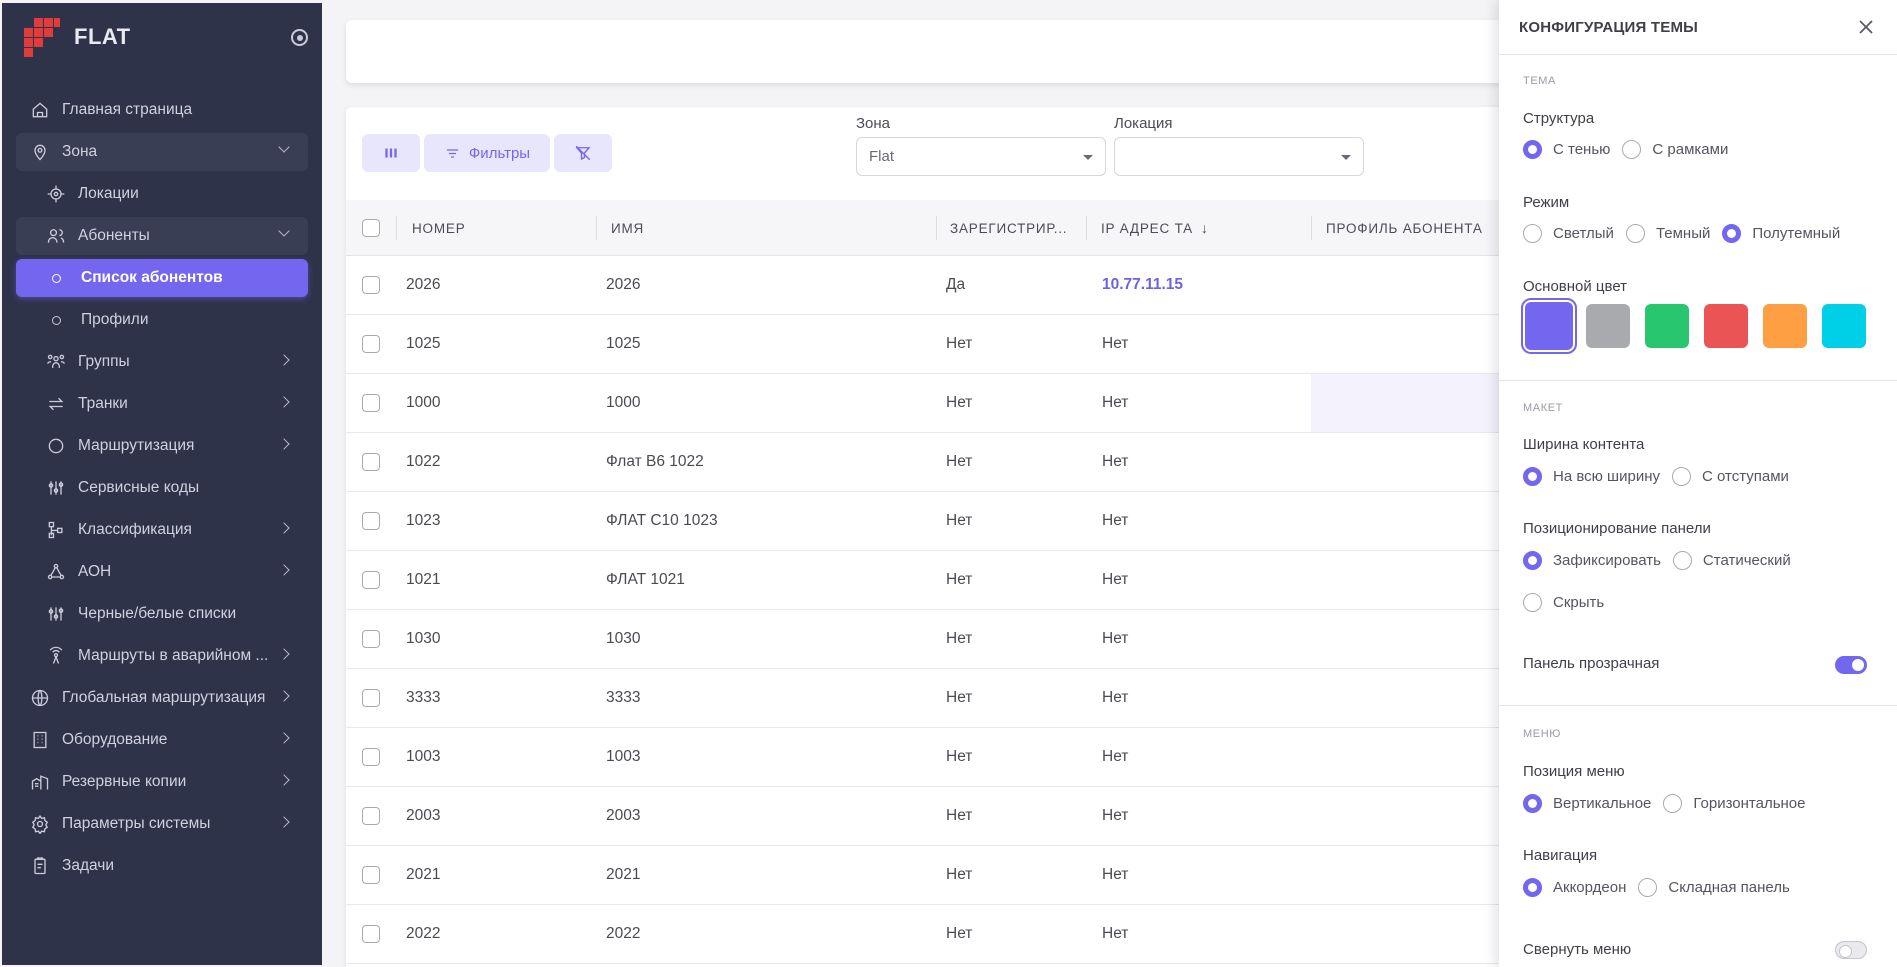  What do you see at coordinates (162, 572) in the screenshot?
I see `sidebar-item-aon: АОН` at bounding box center [162, 572].